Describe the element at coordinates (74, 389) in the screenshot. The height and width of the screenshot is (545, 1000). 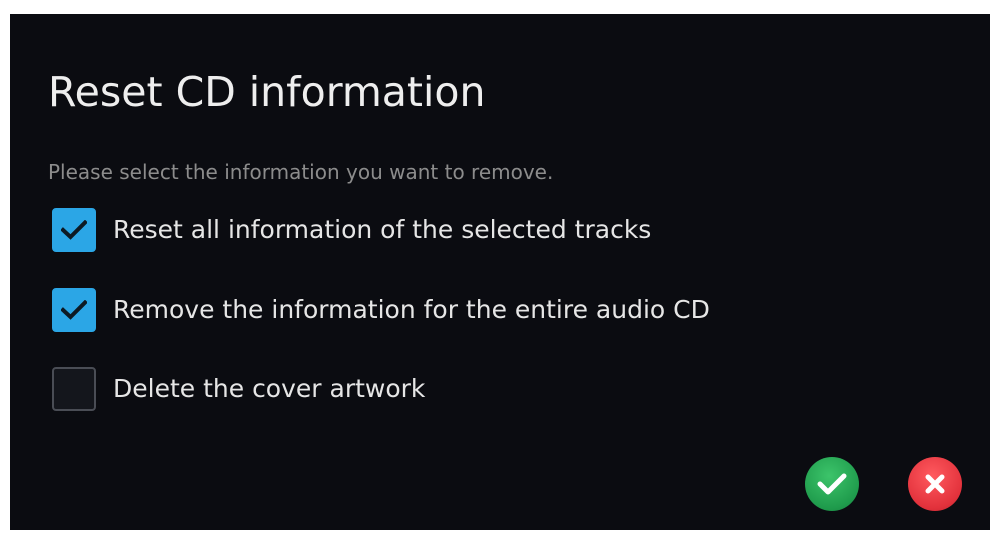
I see `delete-cover-artwork-checkbox` at that location.